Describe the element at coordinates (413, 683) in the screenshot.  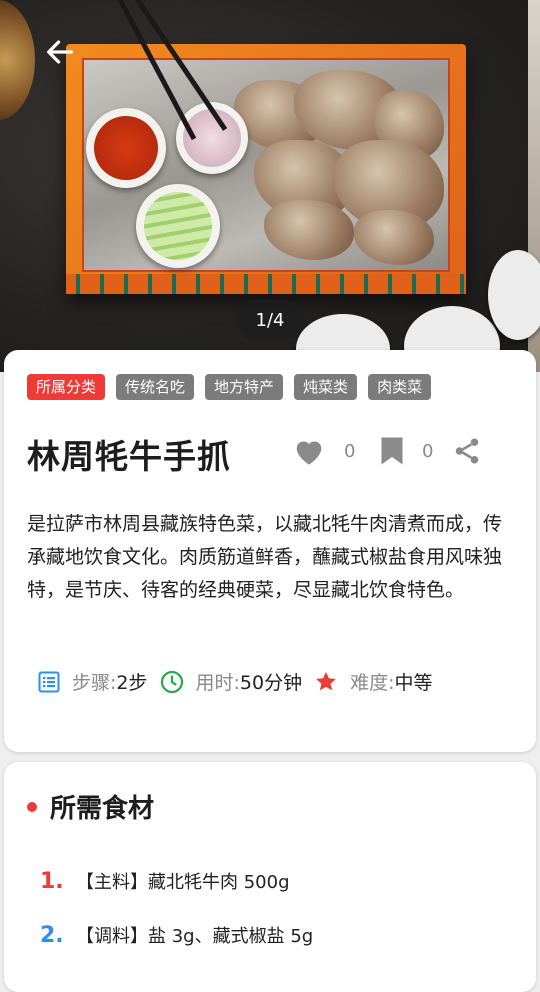
I see `difficulty-value: 中等` at that location.